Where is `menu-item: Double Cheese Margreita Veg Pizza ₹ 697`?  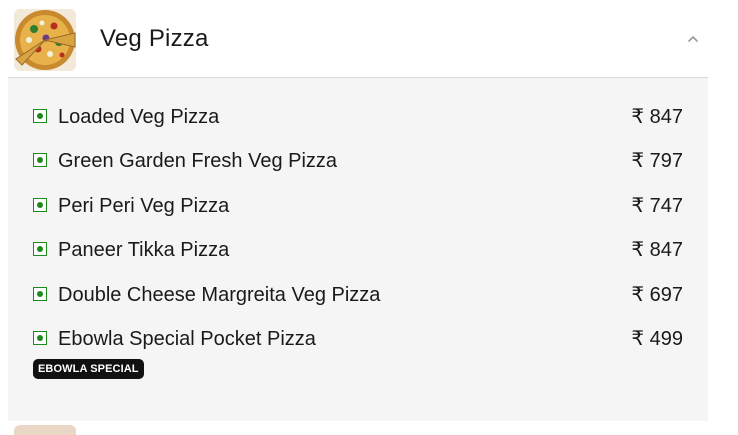
menu-item: Double Cheese Margreita Veg Pizza ₹ 697 is located at coordinates (358, 295).